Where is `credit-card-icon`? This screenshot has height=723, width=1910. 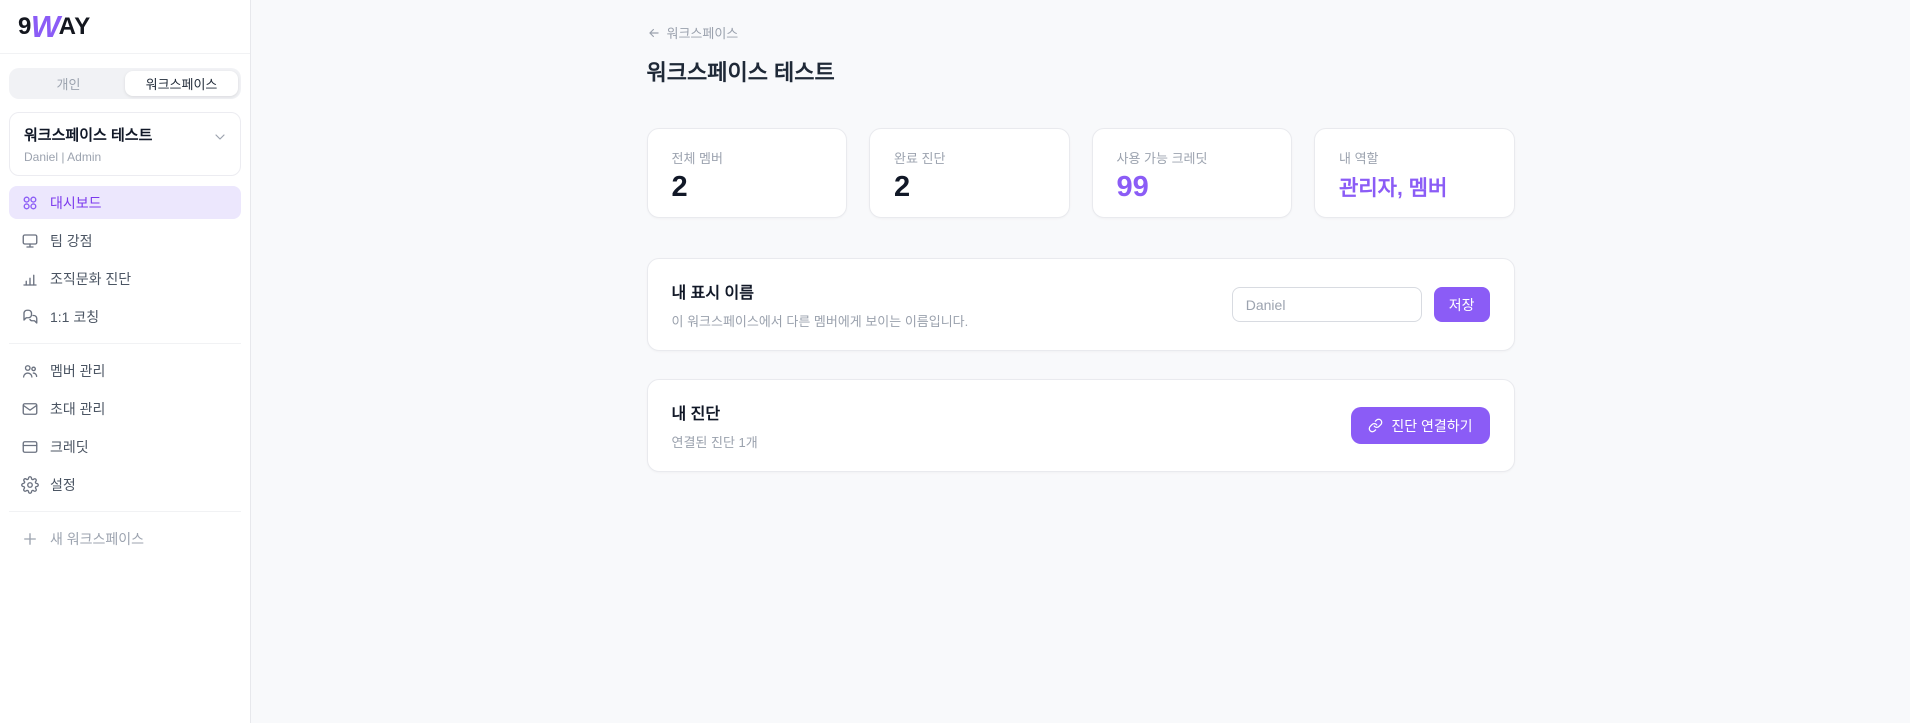
credit-card-icon is located at coordinates (30, 447).